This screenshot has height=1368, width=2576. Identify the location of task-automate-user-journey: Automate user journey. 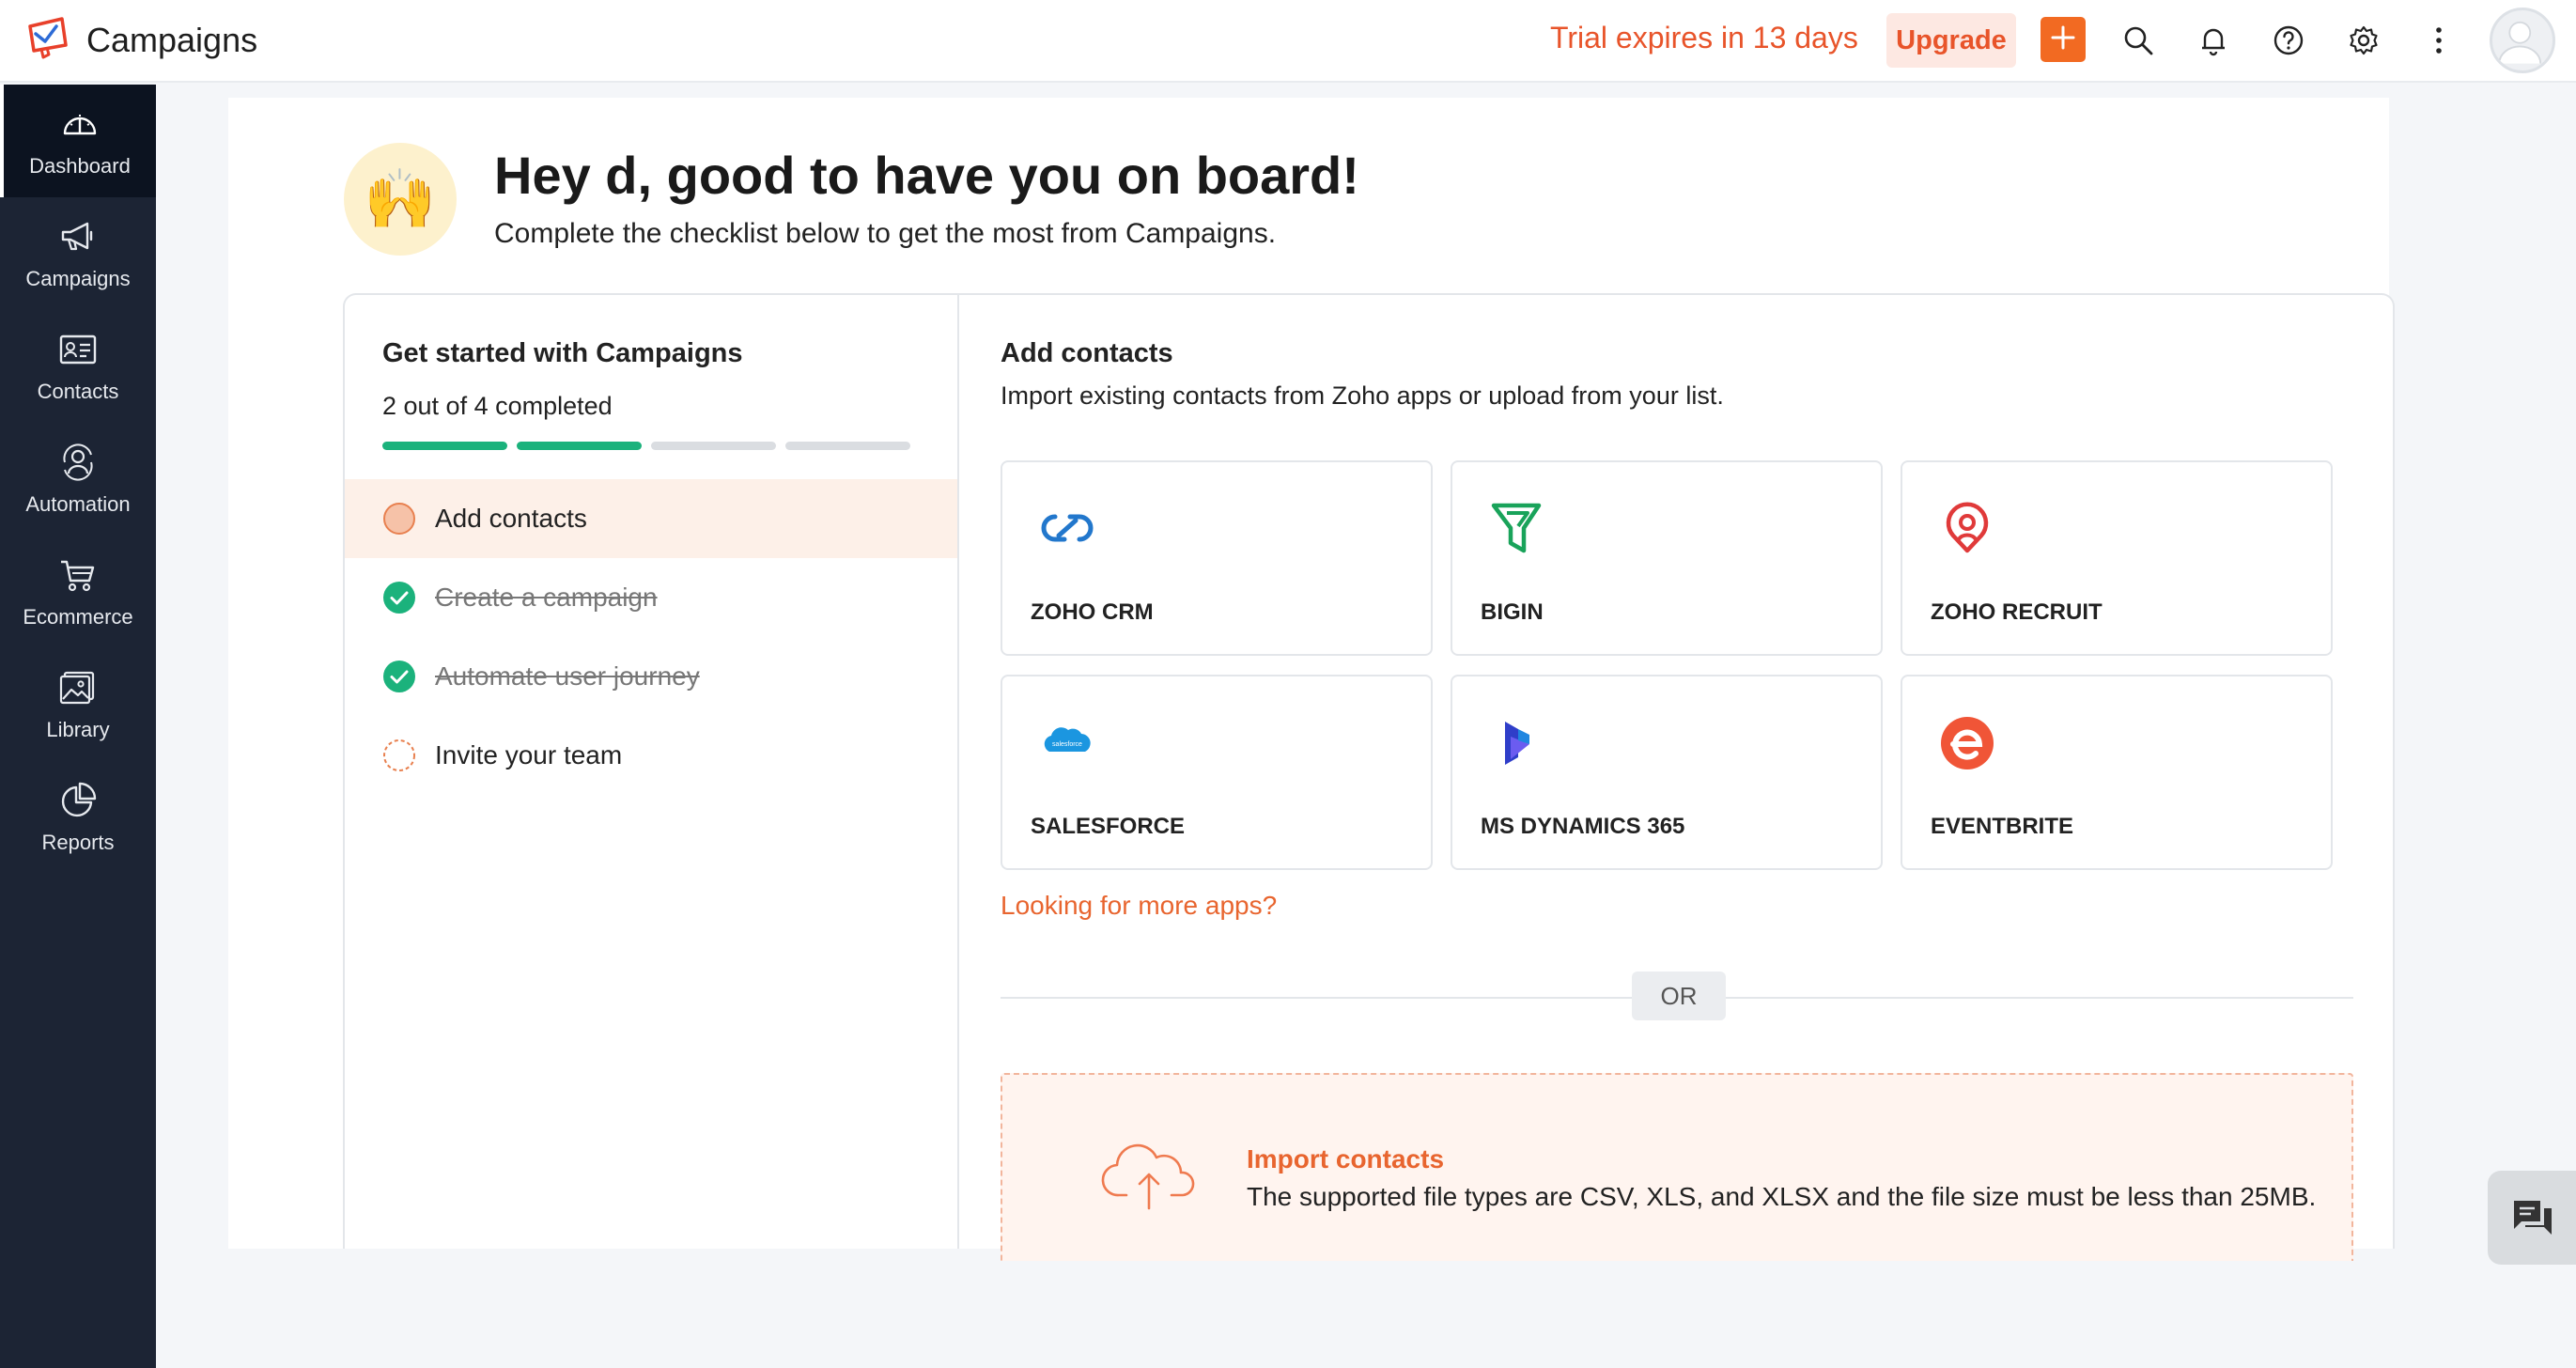
(651, 677).